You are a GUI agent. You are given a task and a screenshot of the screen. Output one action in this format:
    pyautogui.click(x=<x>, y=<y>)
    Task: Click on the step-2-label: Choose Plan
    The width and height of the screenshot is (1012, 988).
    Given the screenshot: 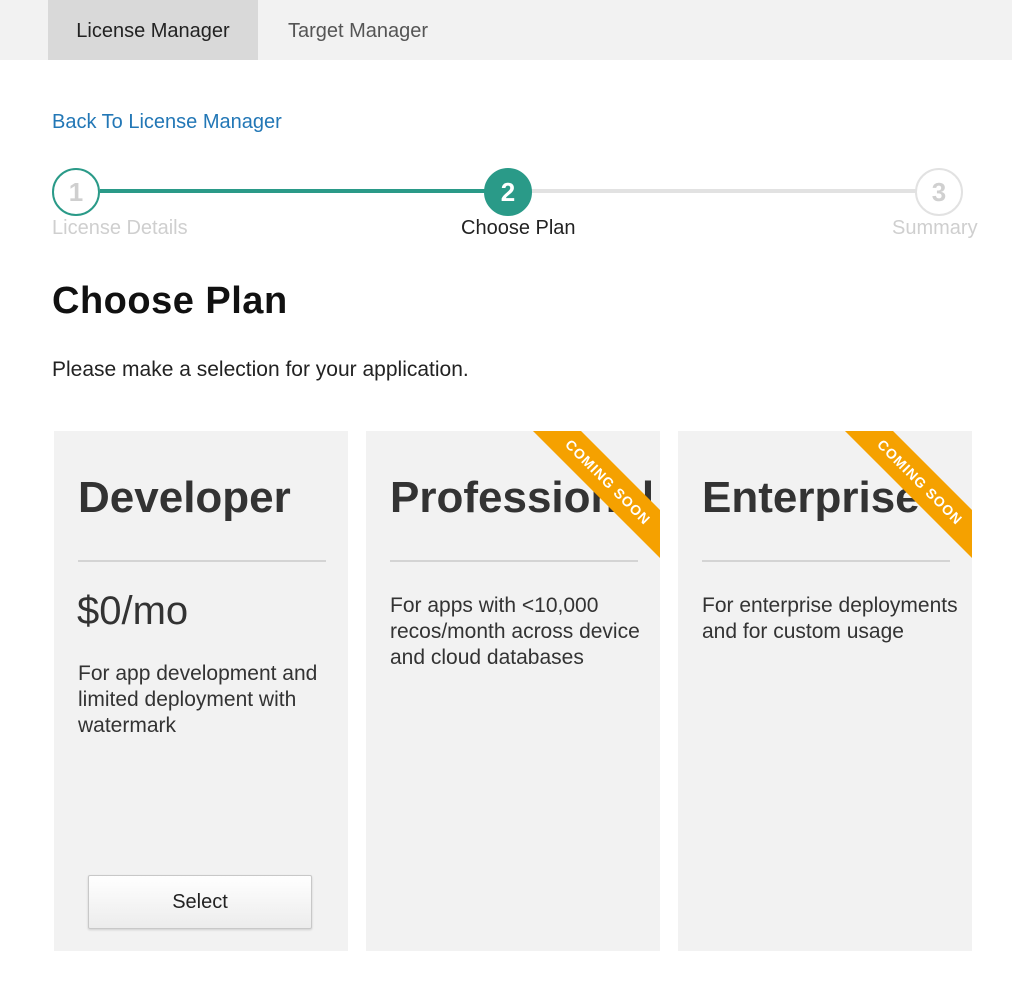 What is the action you would take?
    pyautogui.click(x=518, y=228)
    